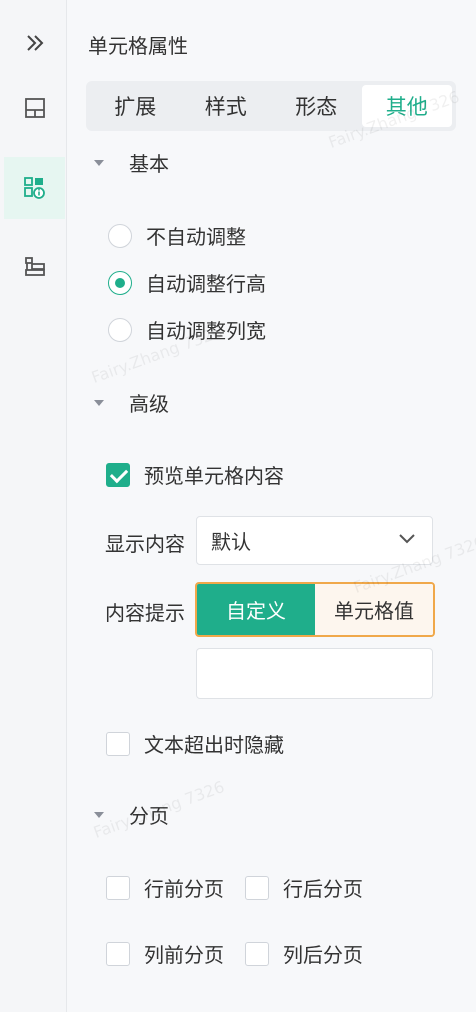  Describe the element at coordinates (145, 544) in the screenshot. I see `display-content-label: 显示内容` at that location.